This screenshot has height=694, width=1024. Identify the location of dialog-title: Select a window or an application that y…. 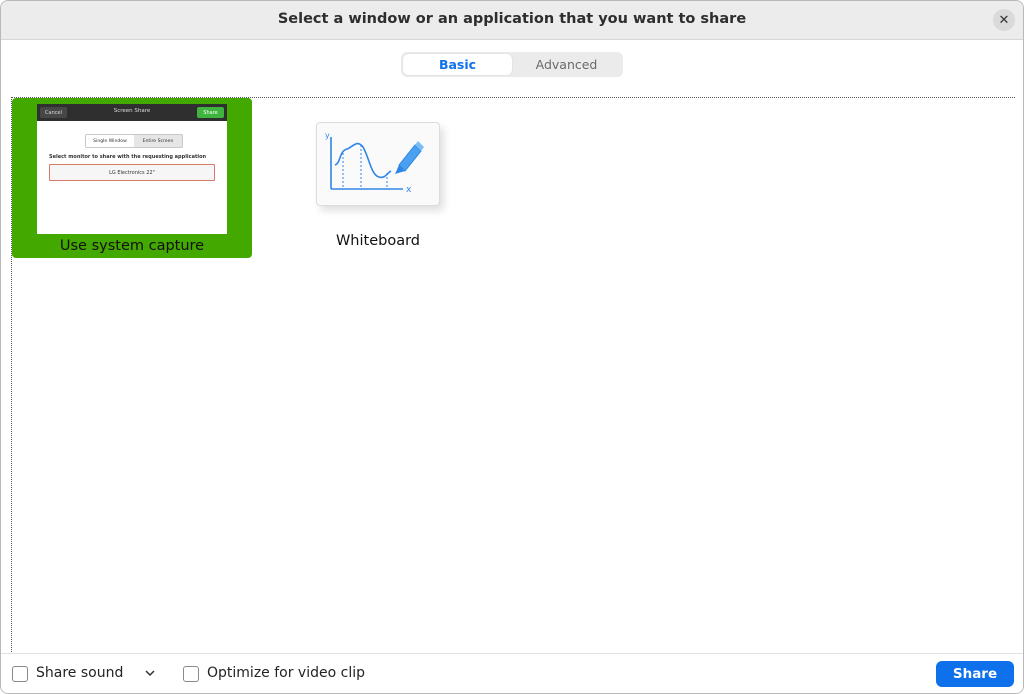
(512, 19).